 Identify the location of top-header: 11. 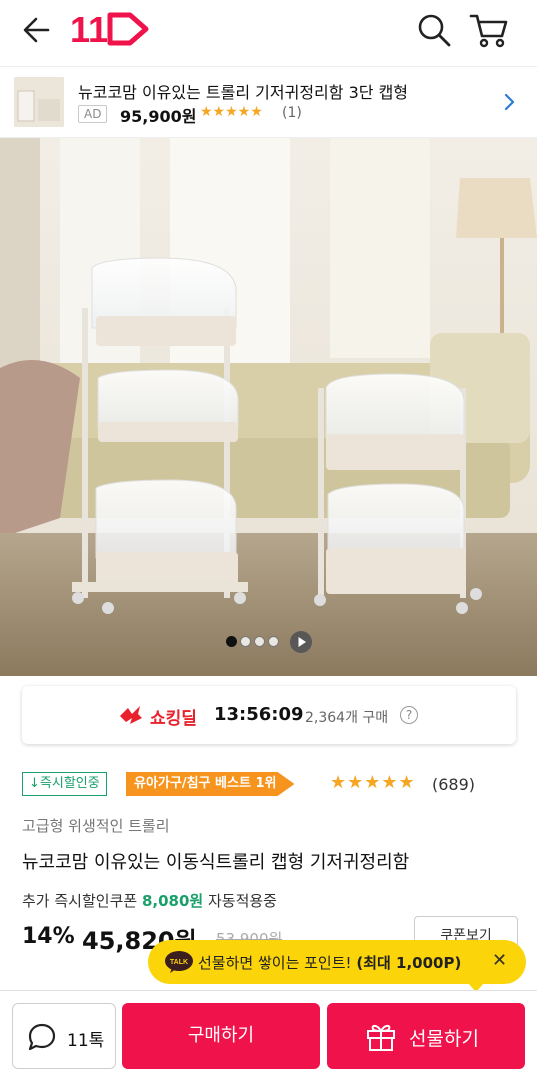
(268, 30).